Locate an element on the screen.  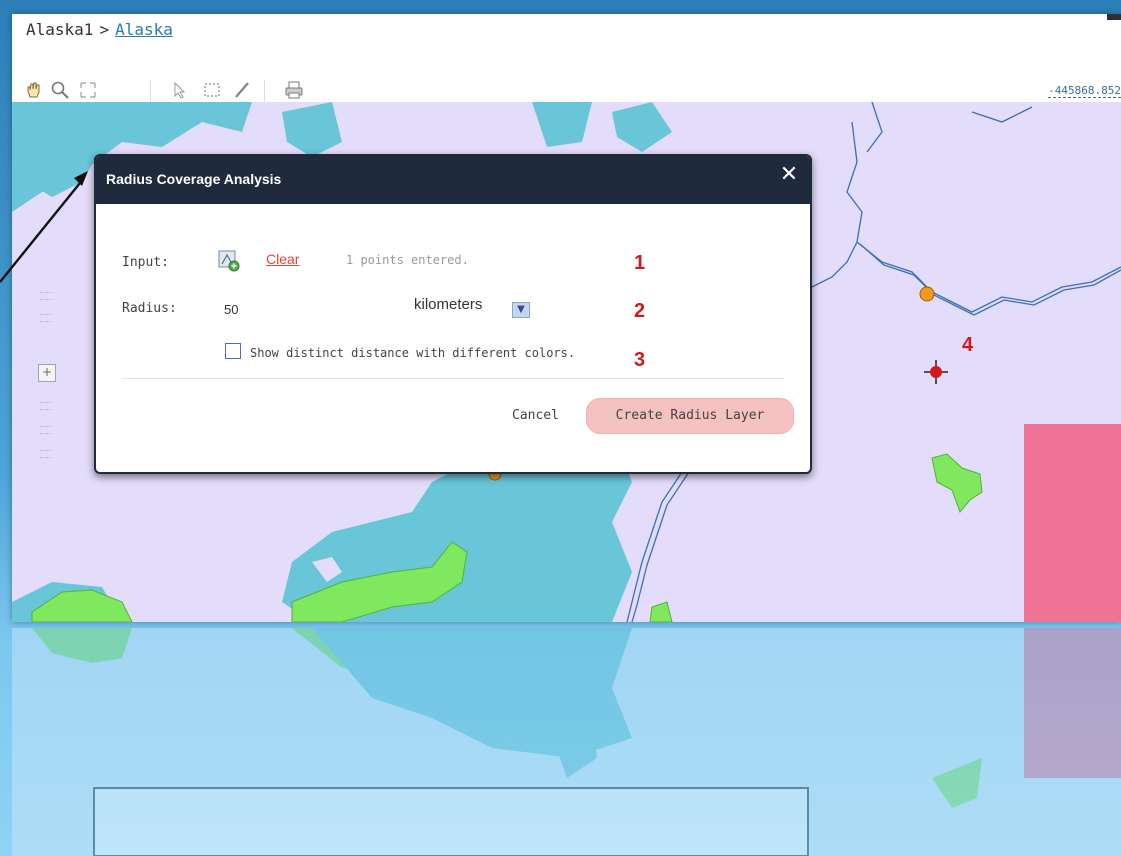
pan-icon is located at coordinates (34, 90).